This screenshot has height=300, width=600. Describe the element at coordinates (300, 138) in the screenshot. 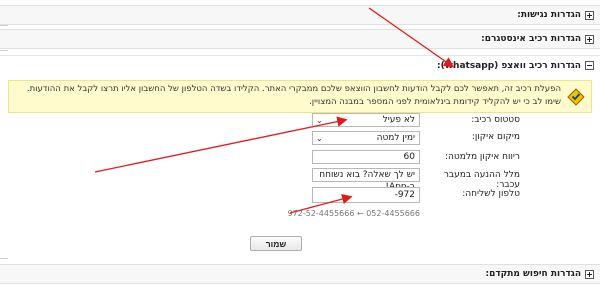

I see `row-position: מיקום איקון: ימין למטה ⌄` at that location.